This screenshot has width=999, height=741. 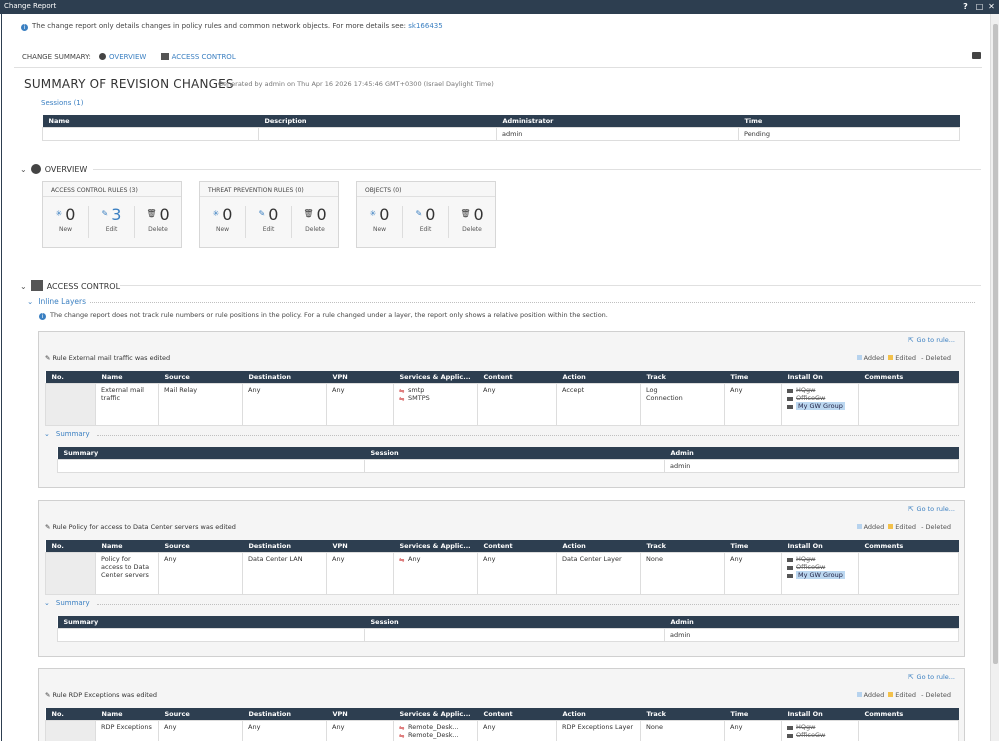 What do you see at coordinates (979, 6) in the screenshot?
I see `maximize-icon: □` at bounding box center [979, 6].